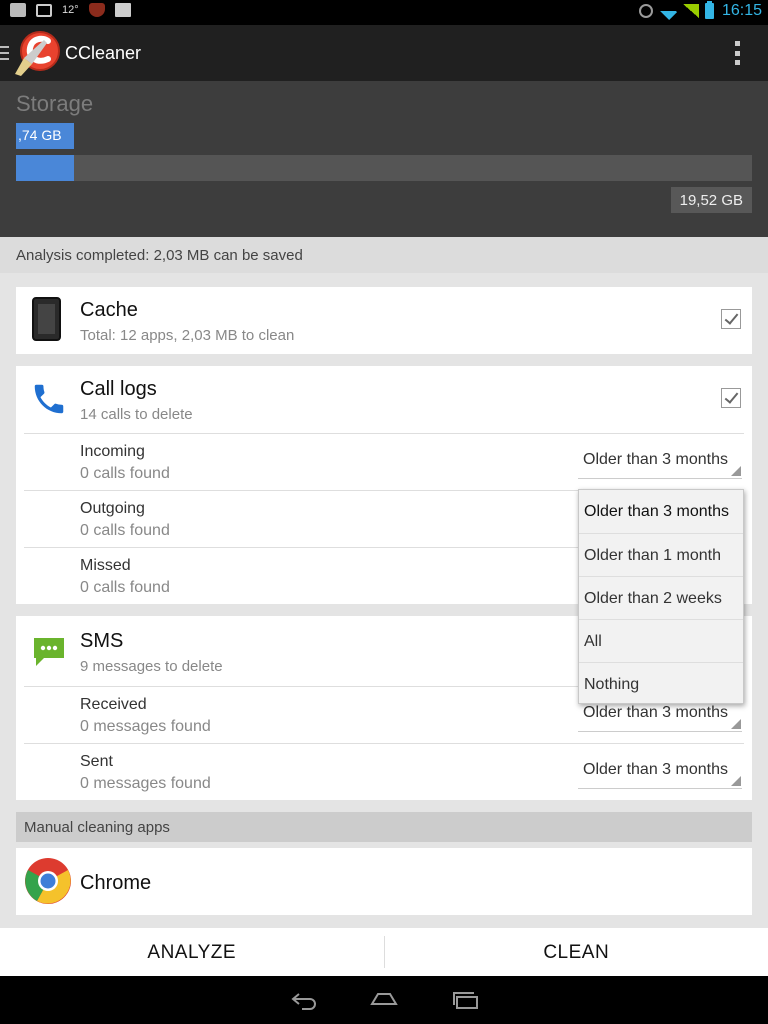 Image resolution: width=768 pixels, height=1024 pixels. I want to click on status-bar: 12° 16:15, so click(384, 12).